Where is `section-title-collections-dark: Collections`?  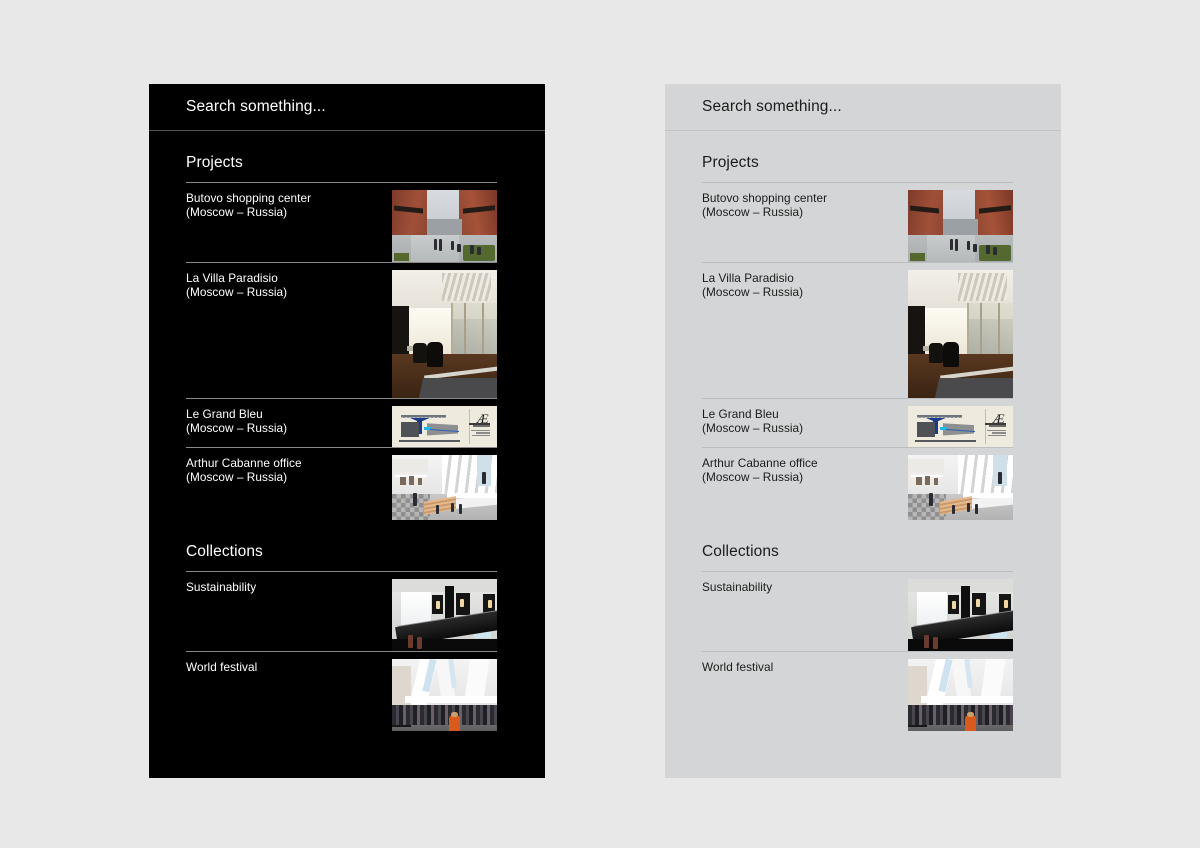 section-title-collections-dark: Collections is located at coordinates (224, 551).